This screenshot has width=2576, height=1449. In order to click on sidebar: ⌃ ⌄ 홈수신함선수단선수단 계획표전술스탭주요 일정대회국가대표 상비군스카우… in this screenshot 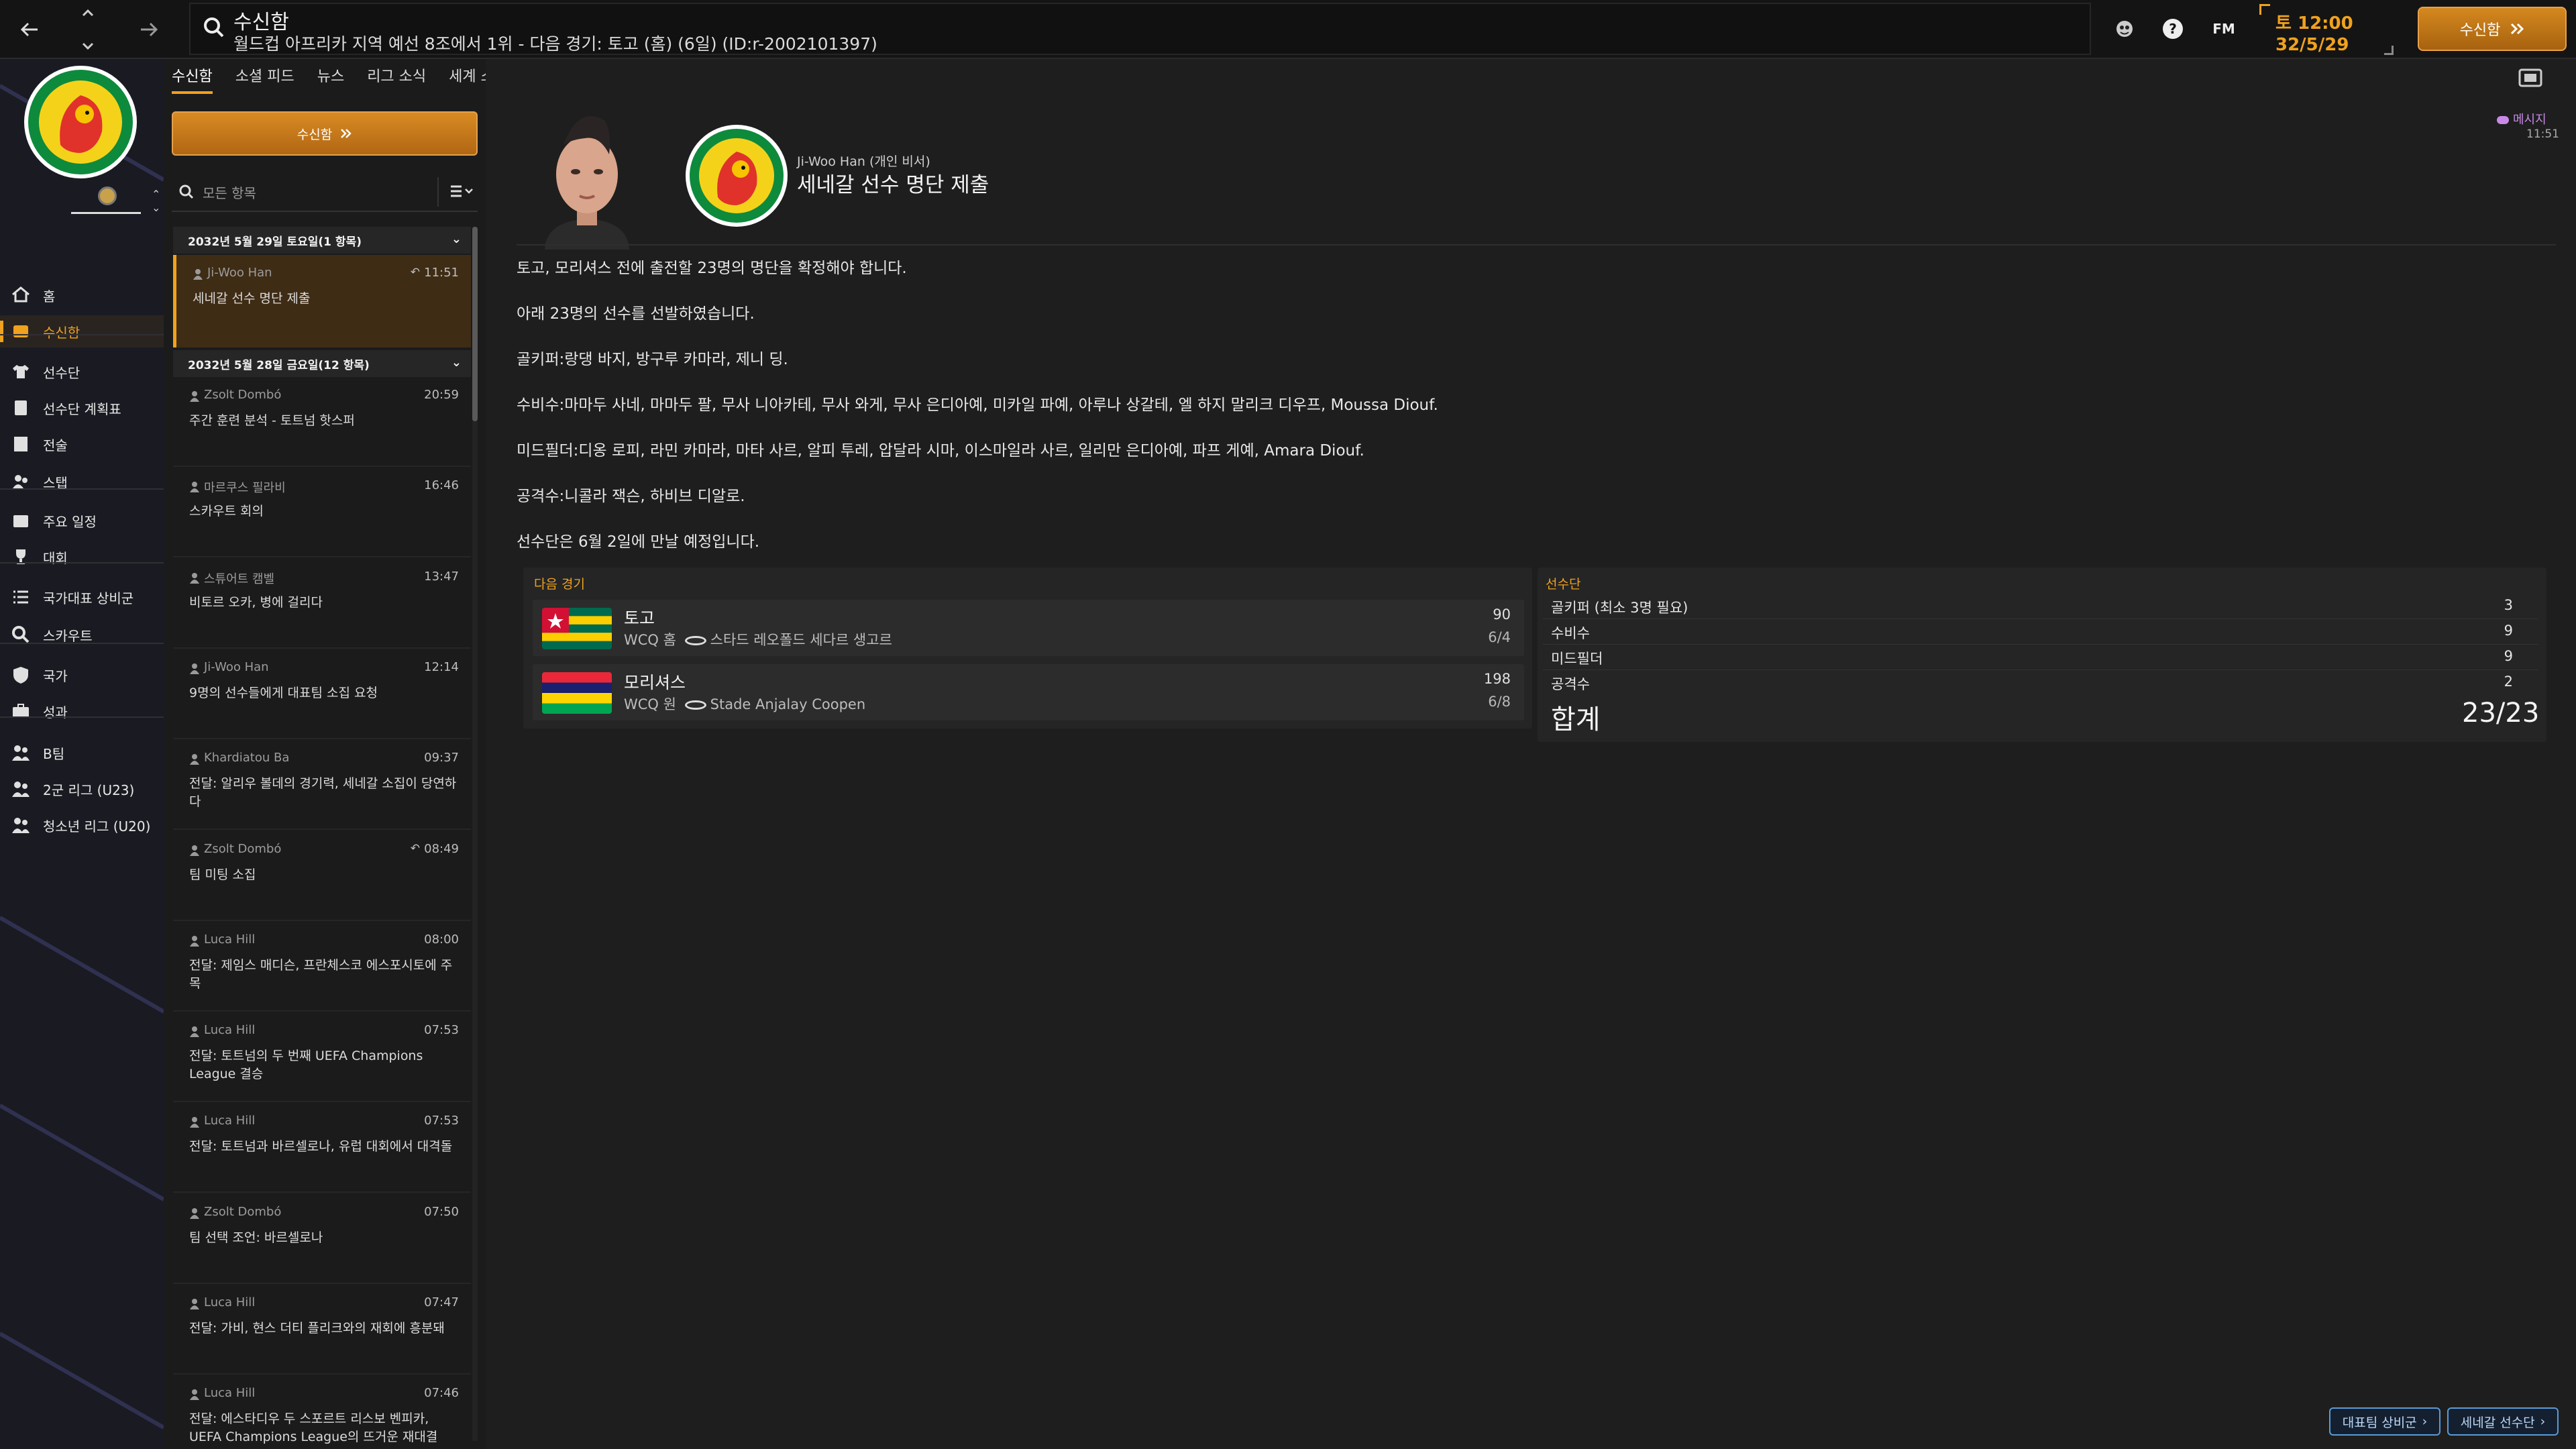, I will do `click(82, 754)`.